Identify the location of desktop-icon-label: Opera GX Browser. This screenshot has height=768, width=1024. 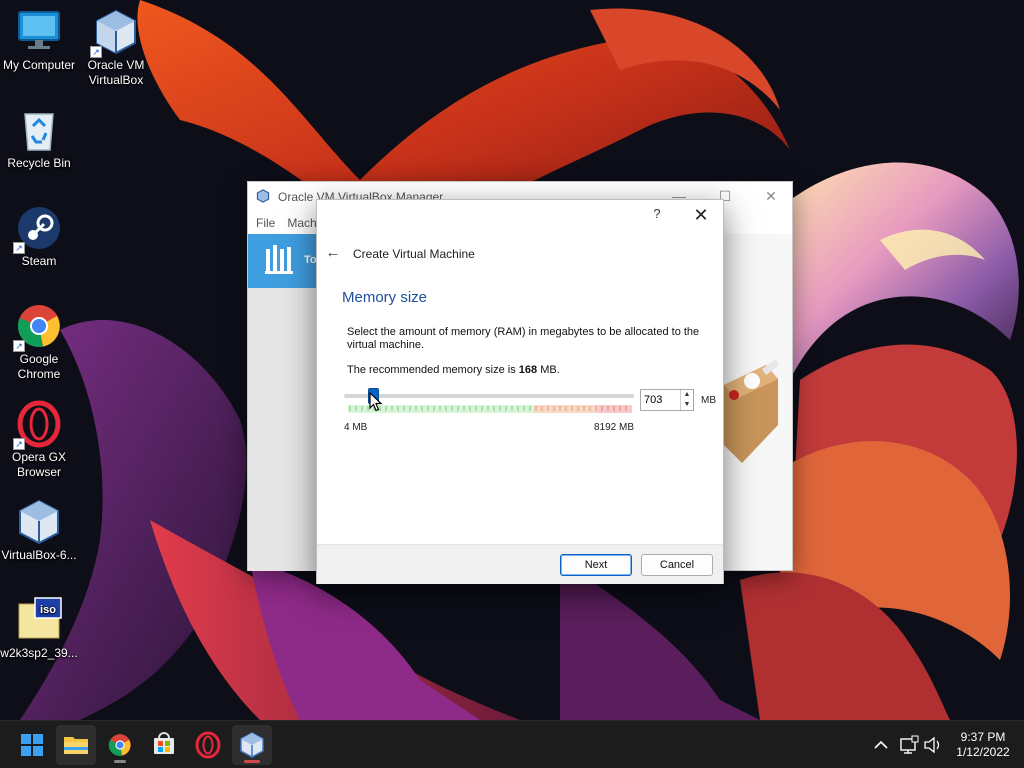
(39, 464).